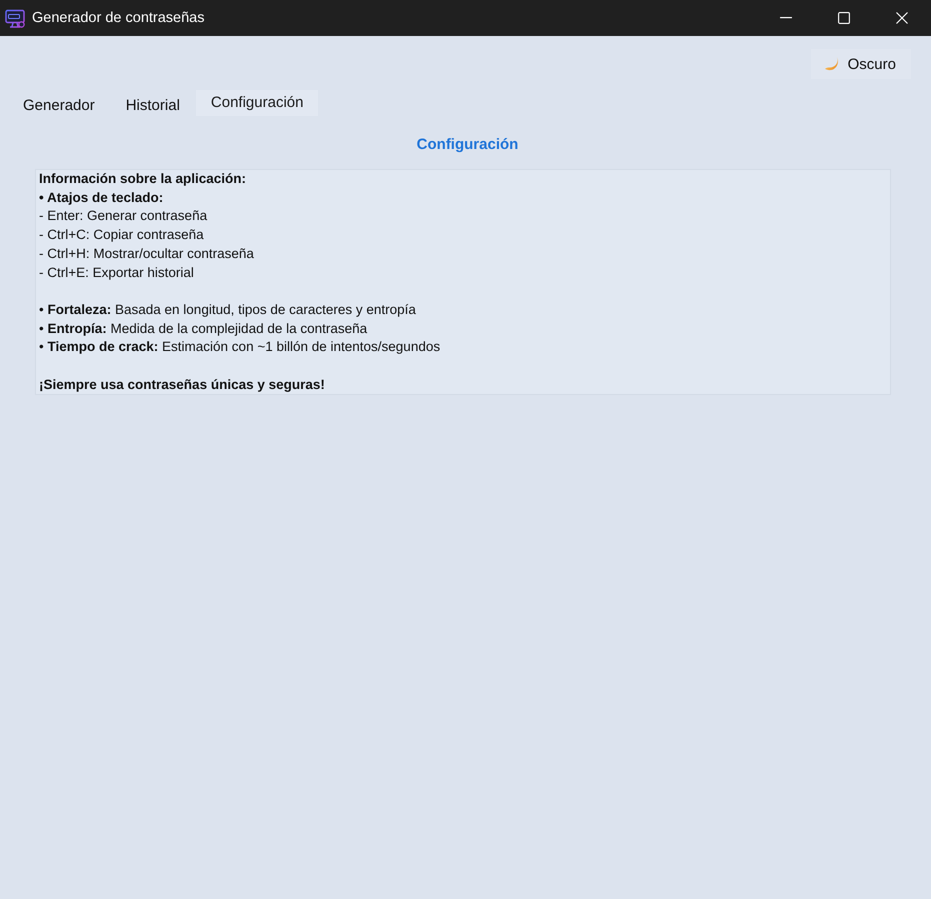  I want to click on minimize-icon, so click(786, 18).